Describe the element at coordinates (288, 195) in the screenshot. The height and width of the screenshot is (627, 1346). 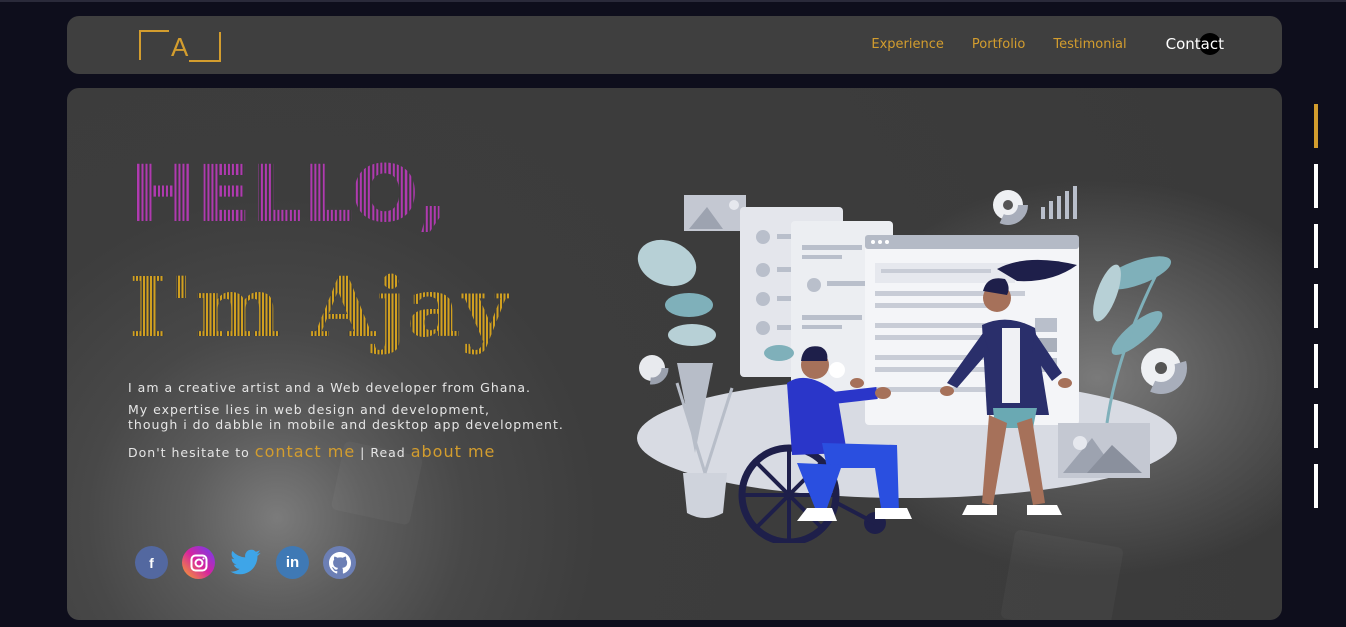
I see `hero-greeting: HELLO,` at that location.